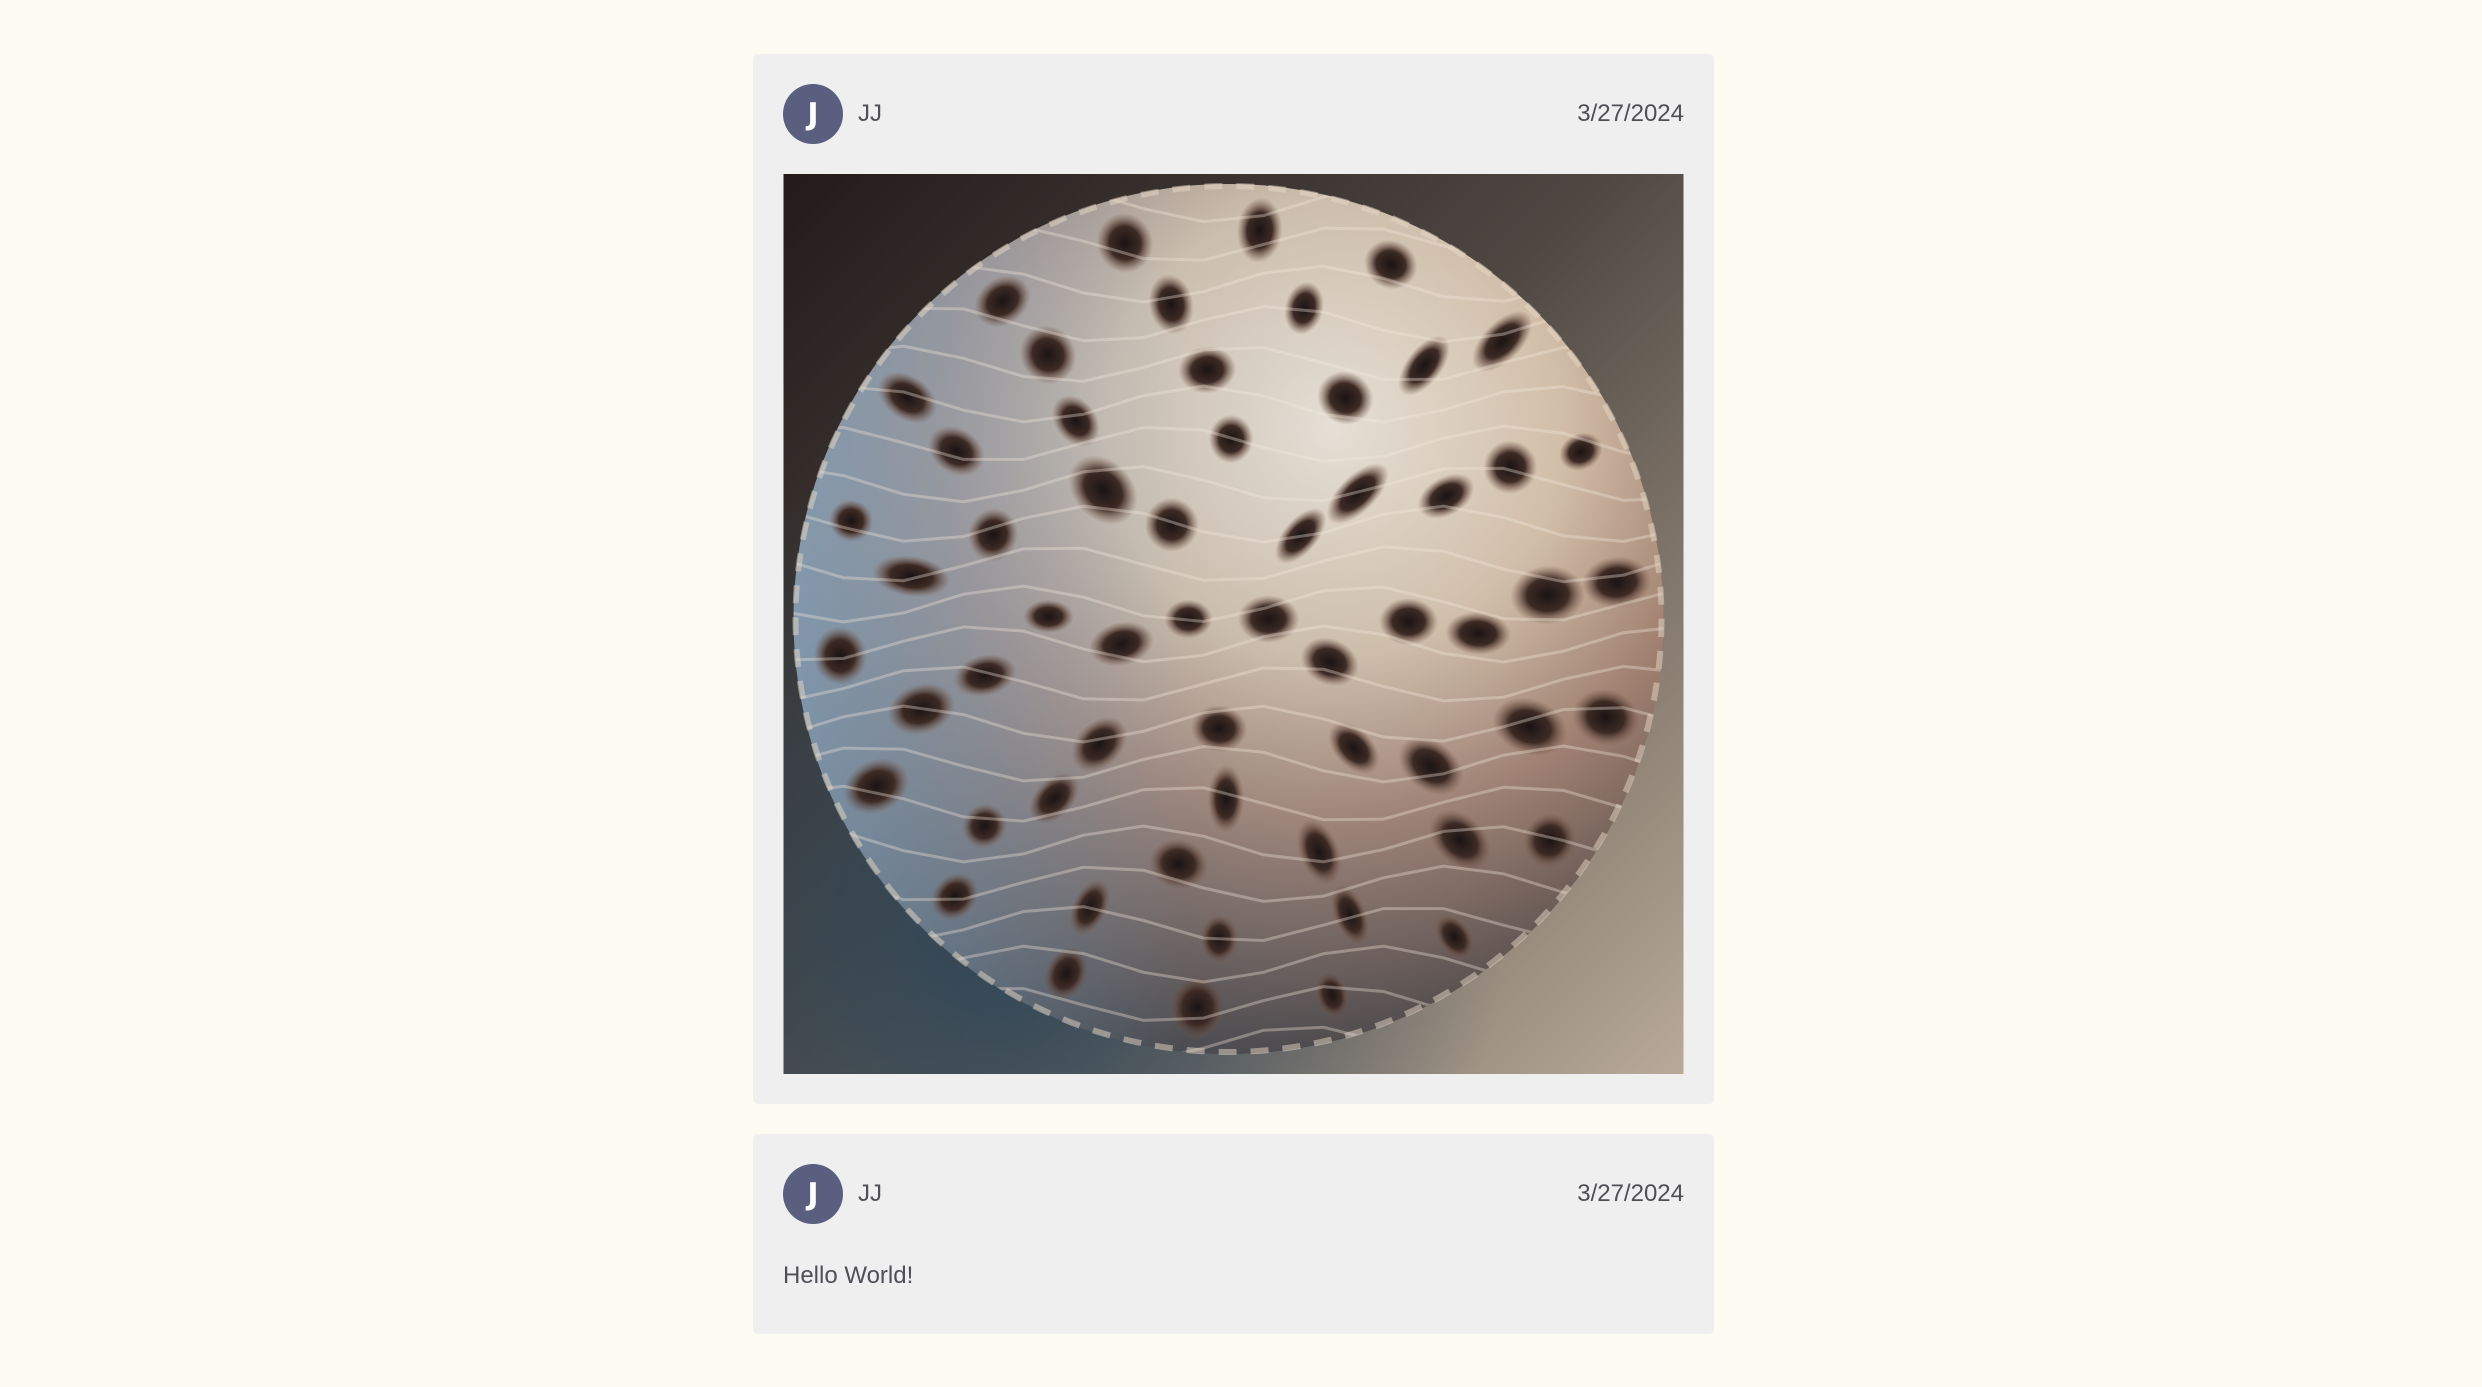 The height and width of the screenshot is (1387, 2482). Describe the element at coordinates (1233, 1234) in the screenshot. I see `post-card: J JJ 3/27/2024 Hello World!` at that location.